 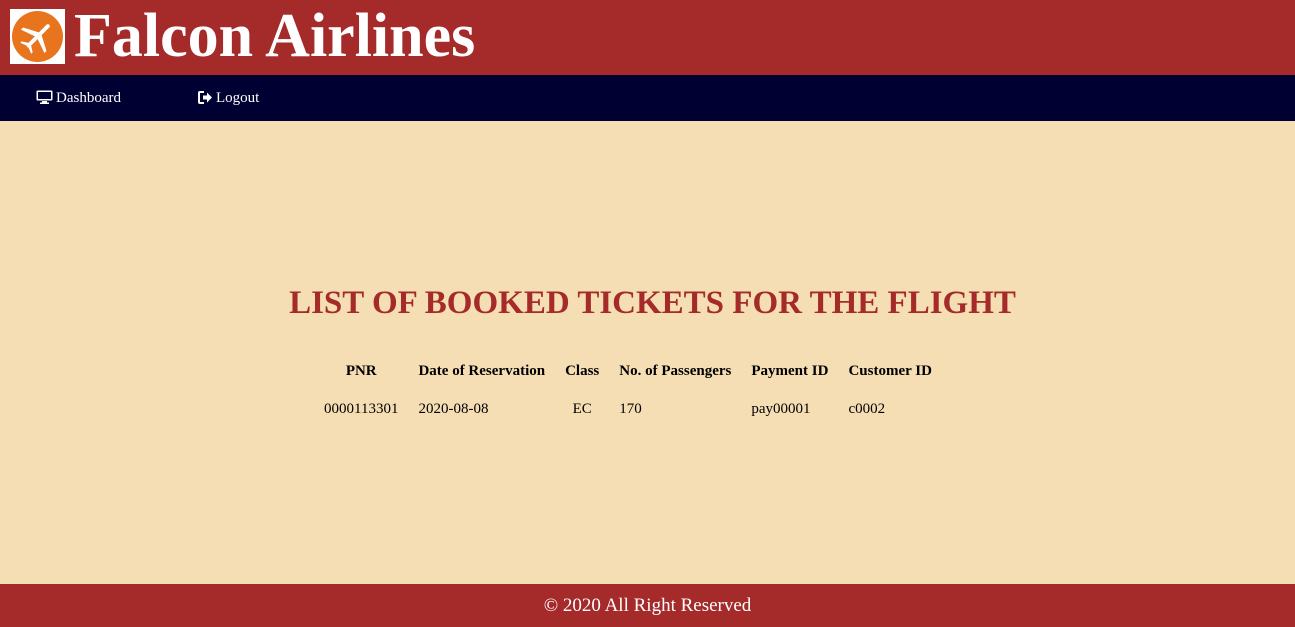 I want to click on header: Falcon Airlines, so click(x=647, y=37).